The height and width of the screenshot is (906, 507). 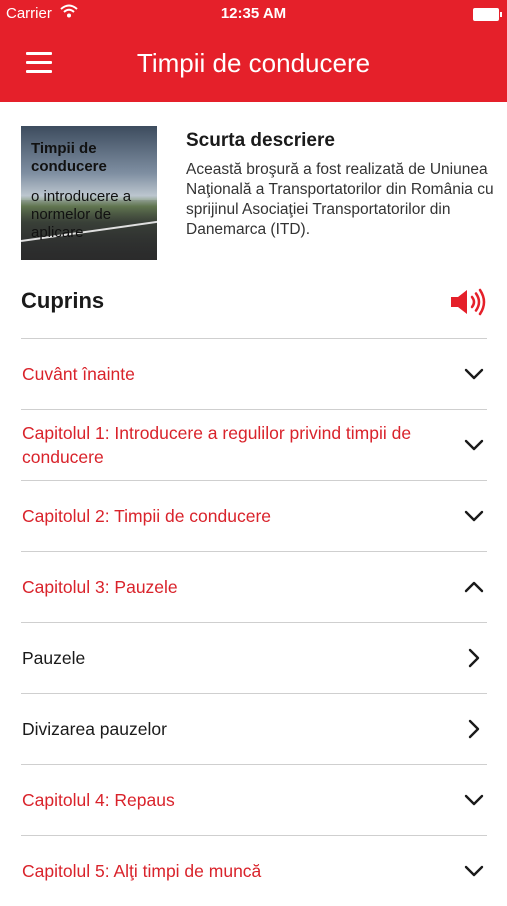 What do you see at coordinates (487, 14) in the screenshot?
I see `battery-icon` at bounding box center [487, 14].